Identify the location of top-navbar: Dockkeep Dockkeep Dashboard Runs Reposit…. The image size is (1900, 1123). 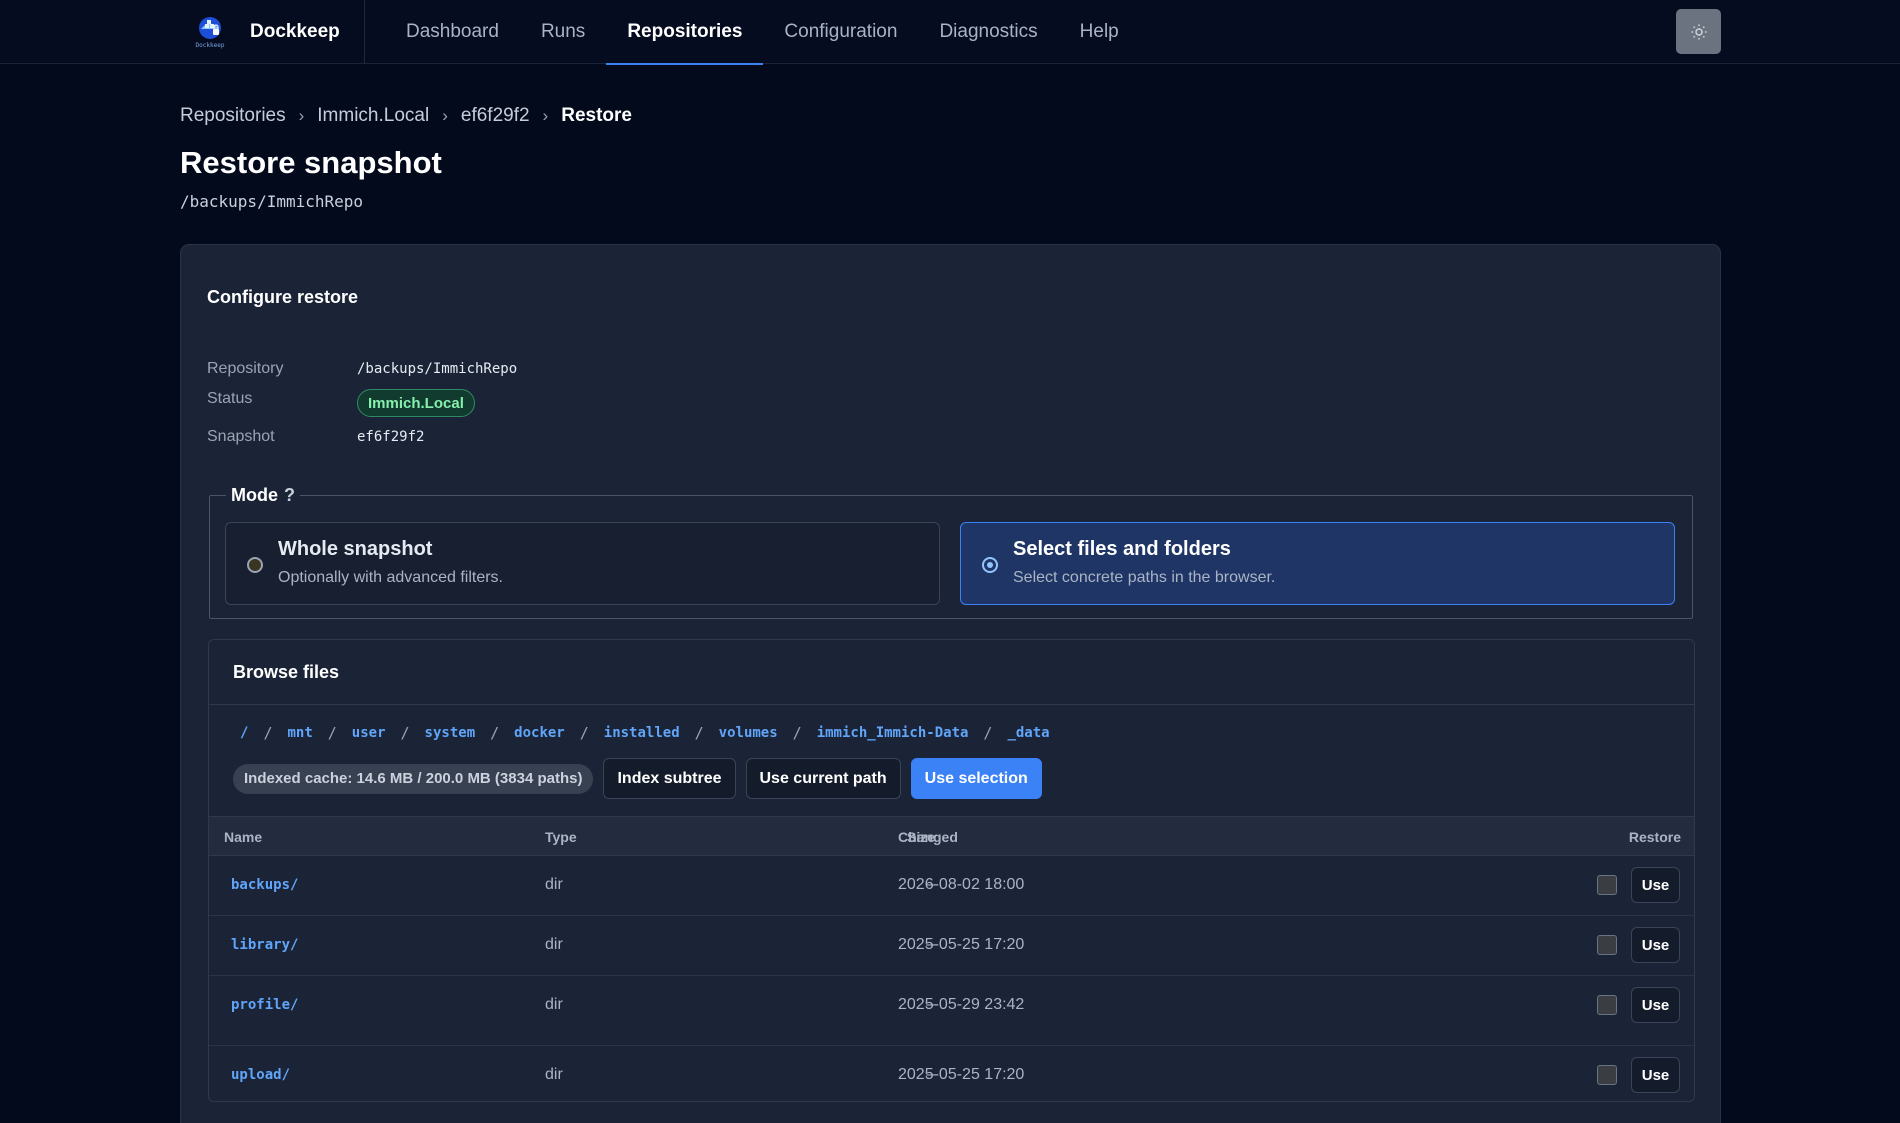
(950, 32).